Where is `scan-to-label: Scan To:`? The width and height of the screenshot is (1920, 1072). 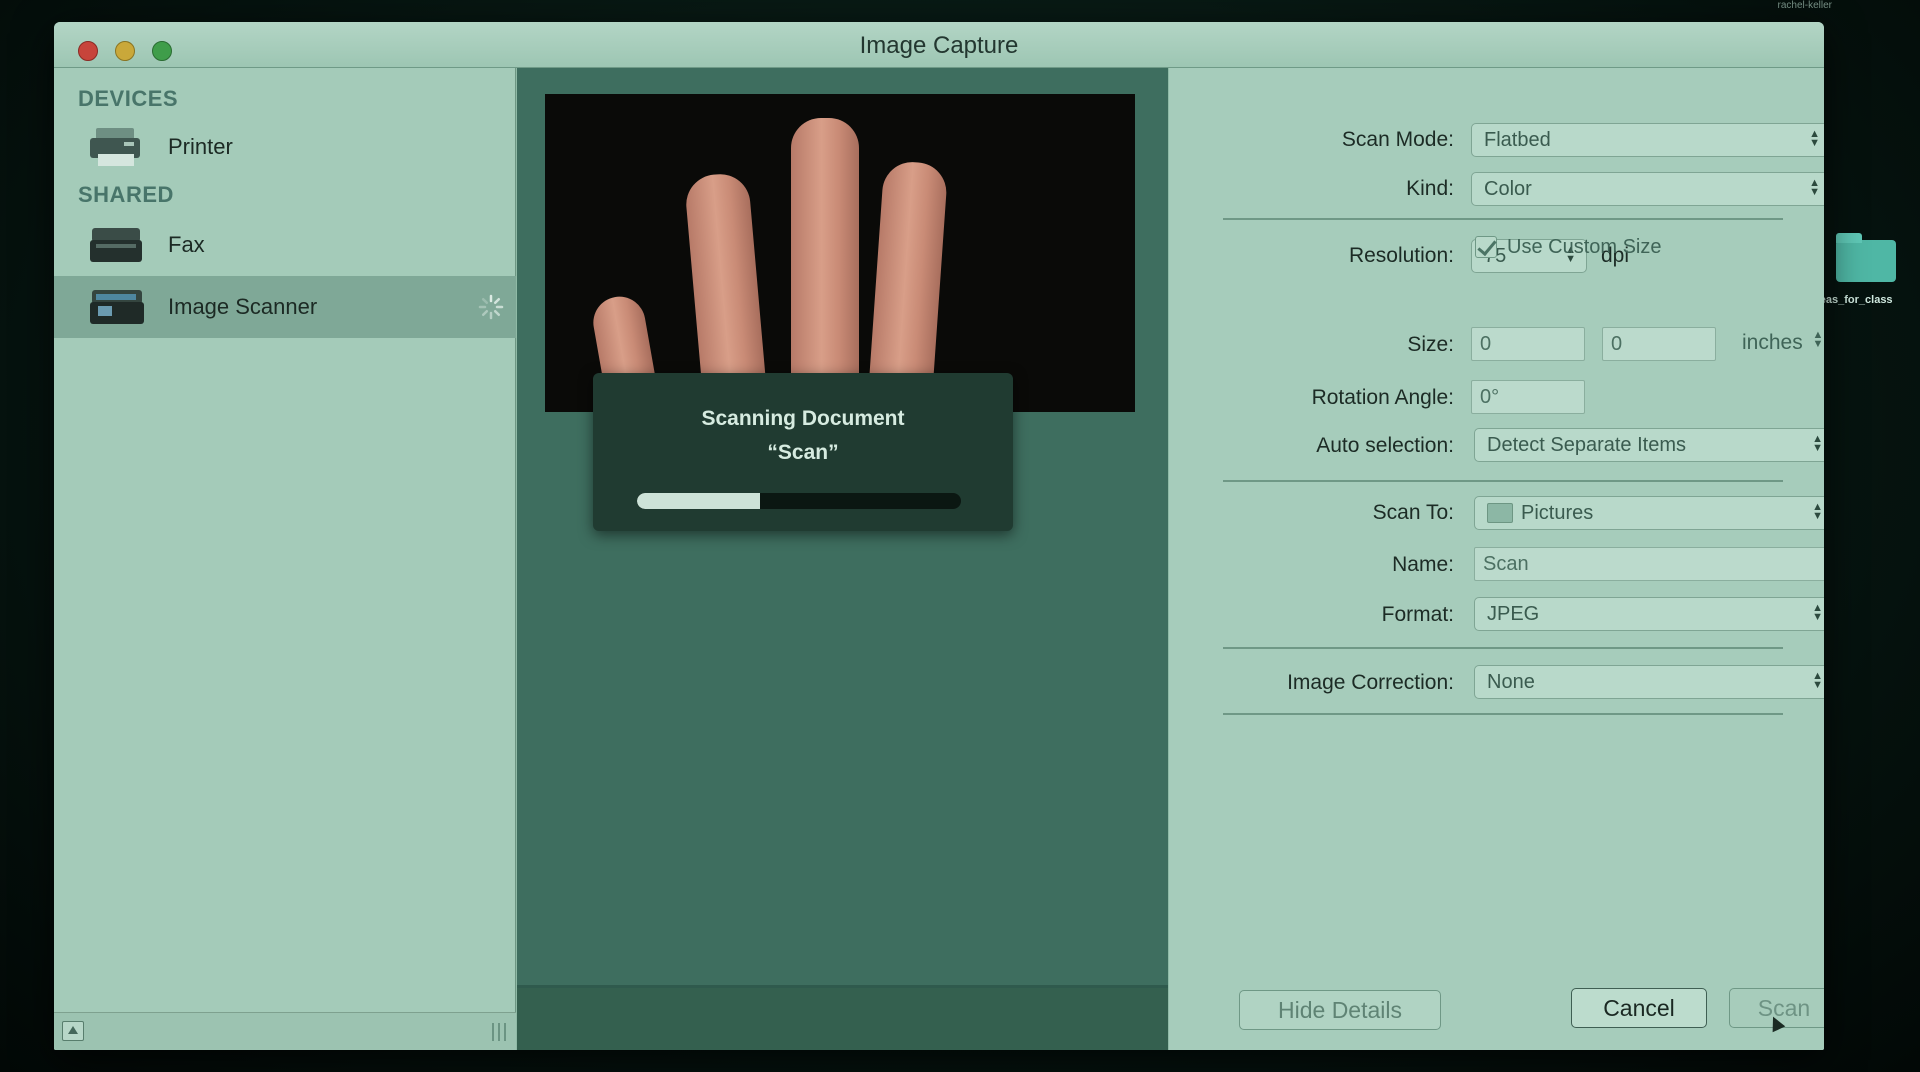
scan-to-label: Scan To: is located at coordinates (1413, 512).